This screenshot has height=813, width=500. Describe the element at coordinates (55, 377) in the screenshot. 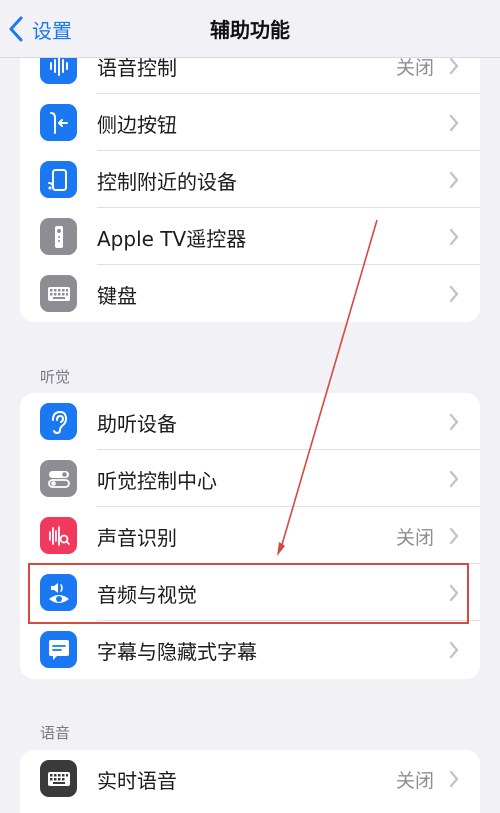

I see `section-header-hearing: 听觉` at that location.